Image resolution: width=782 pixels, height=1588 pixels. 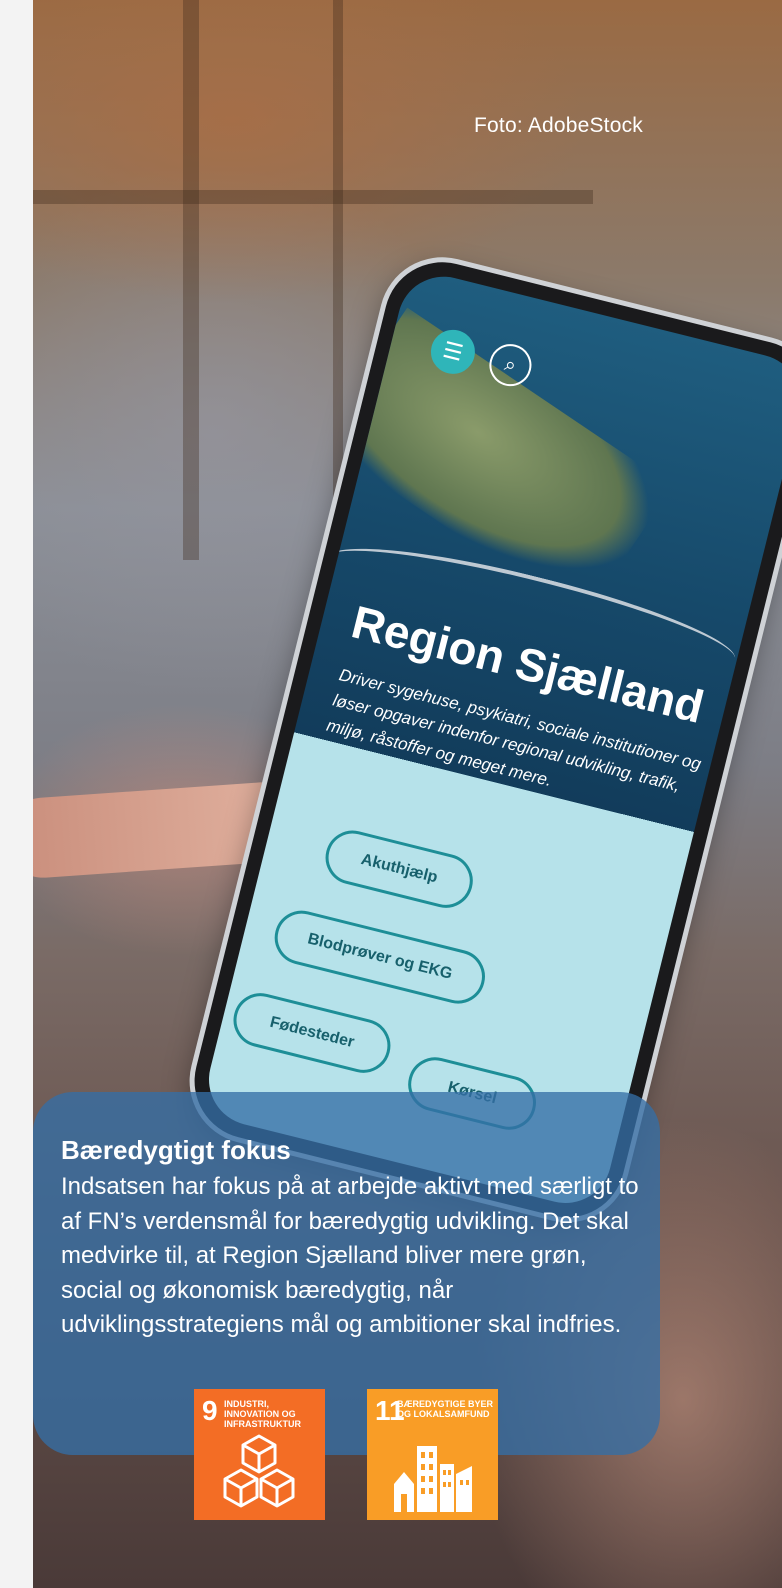 What do you see at coordinates (262, 1414) in the screenshot?
I see `sdg-label: Industri, innovation og infrastruktur` at bounding box center [262, 1414].